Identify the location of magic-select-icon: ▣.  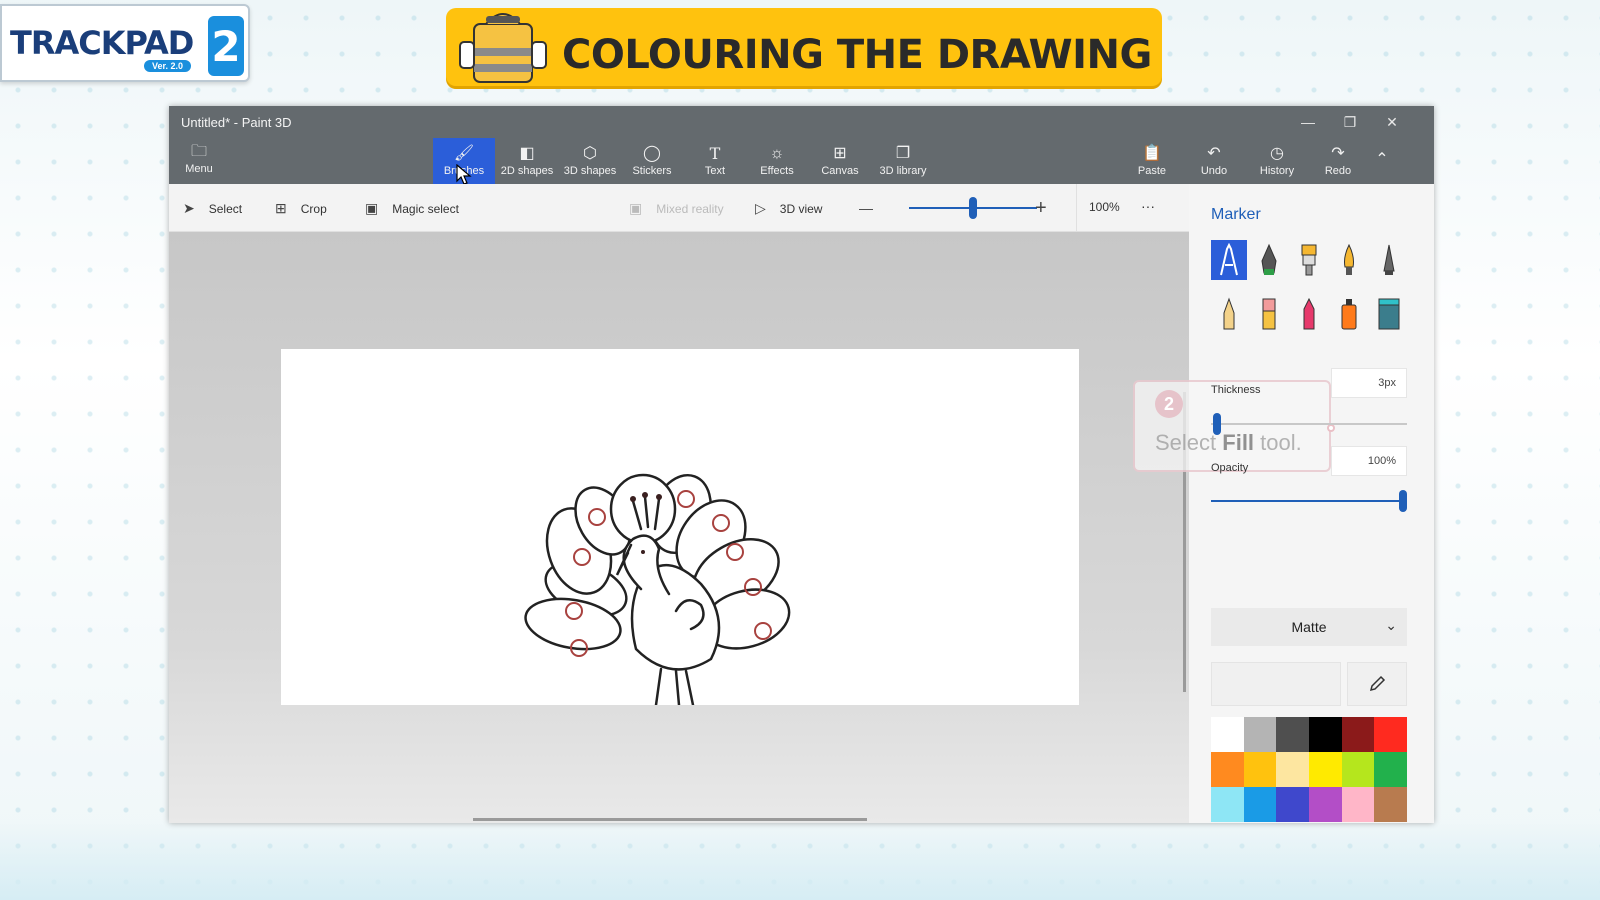
(372, 208).